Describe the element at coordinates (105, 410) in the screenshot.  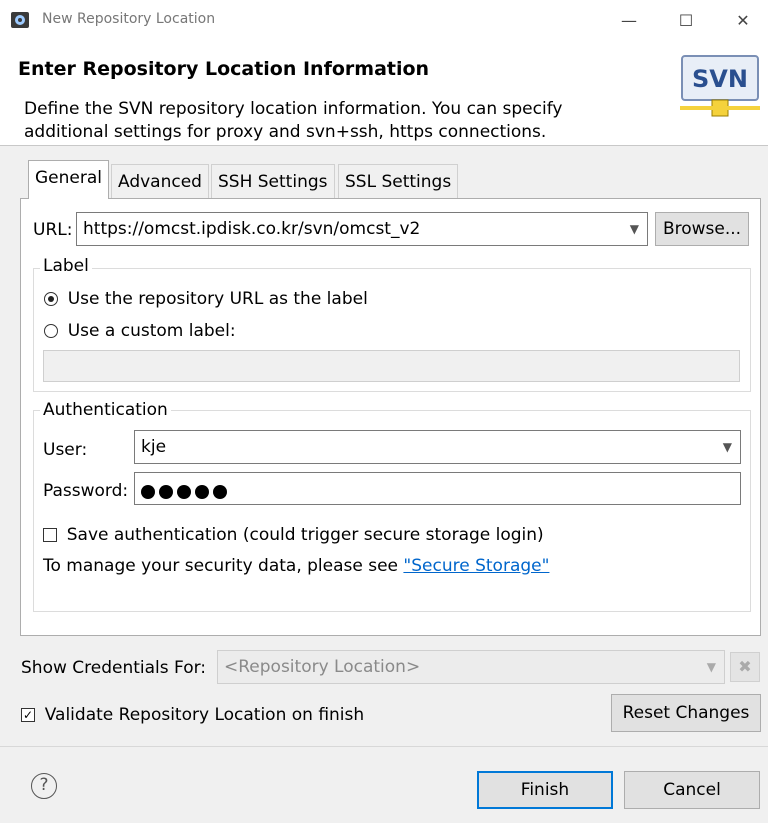
I see `authentication-group-title: Authentication` at that location.